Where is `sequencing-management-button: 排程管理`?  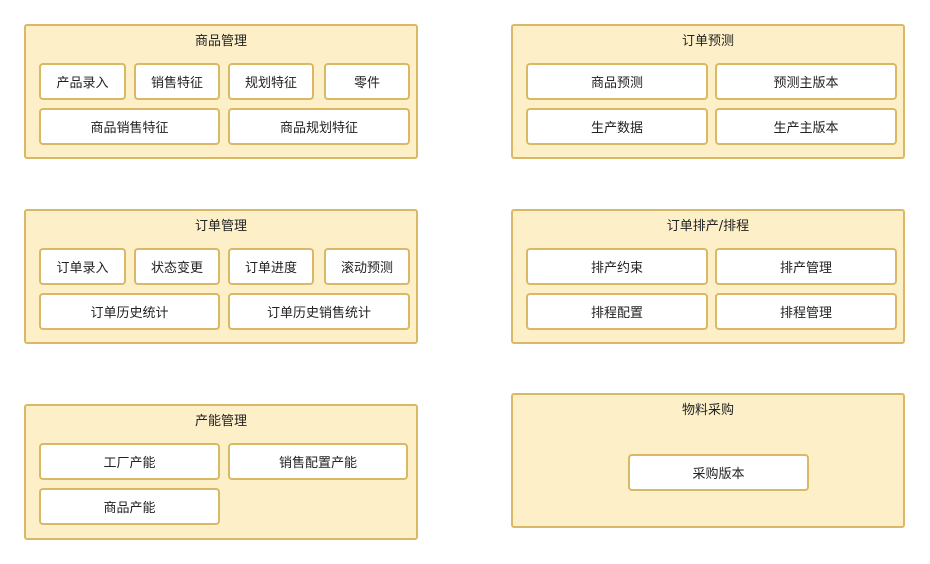 sequencing-management-button: 排程管理 is located at coordinates (806, 311).